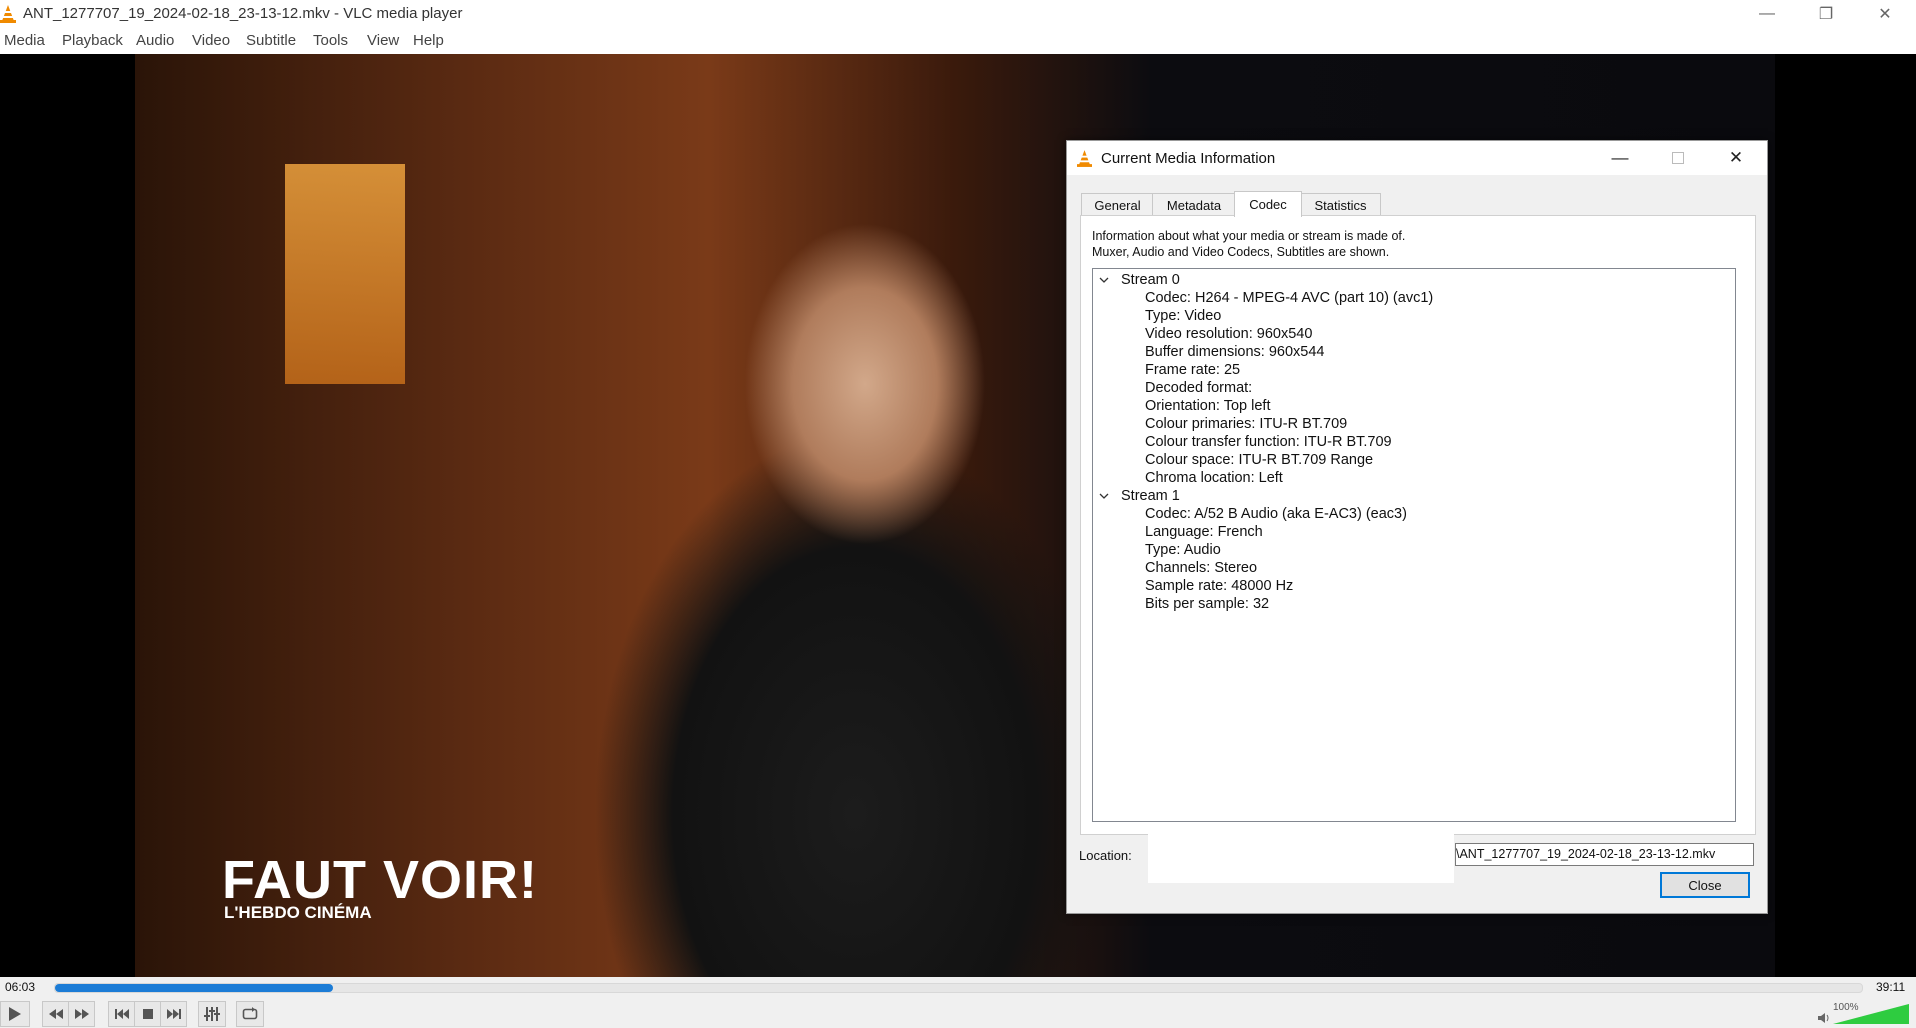 The height and width of the screenshot is (1028, 1916). I want to click on menu-video: Video, so click(211, 40).